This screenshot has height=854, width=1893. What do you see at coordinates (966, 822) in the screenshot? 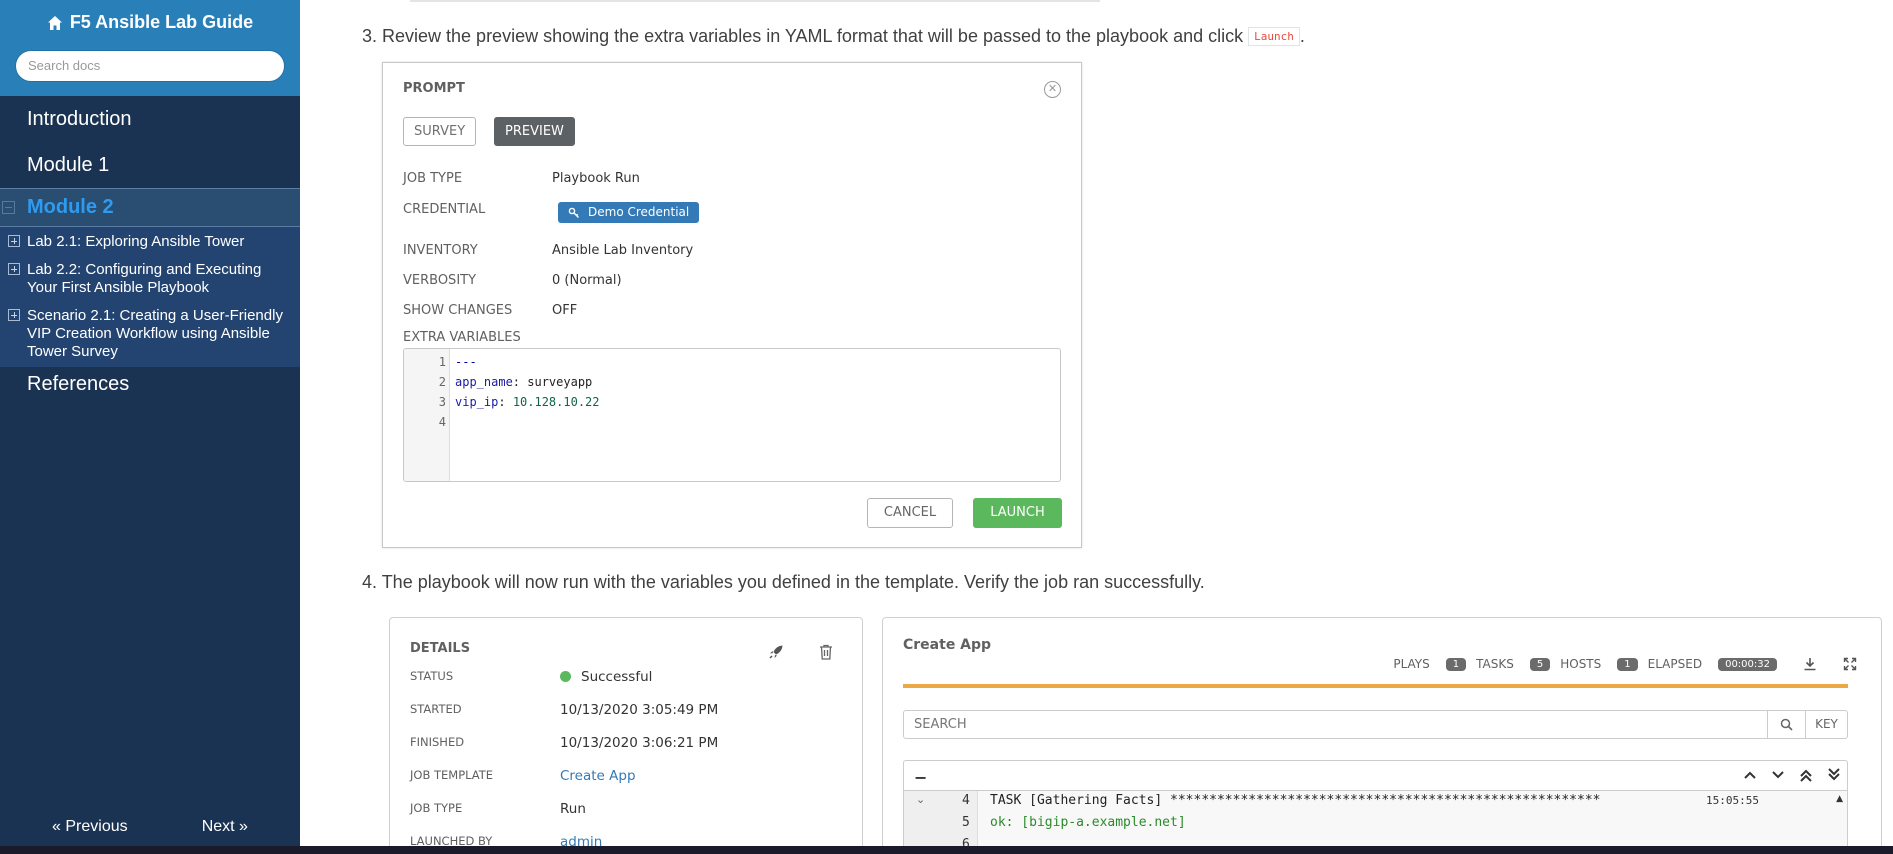
I see `log-line-number: 5` at bounding box center [966, 822].